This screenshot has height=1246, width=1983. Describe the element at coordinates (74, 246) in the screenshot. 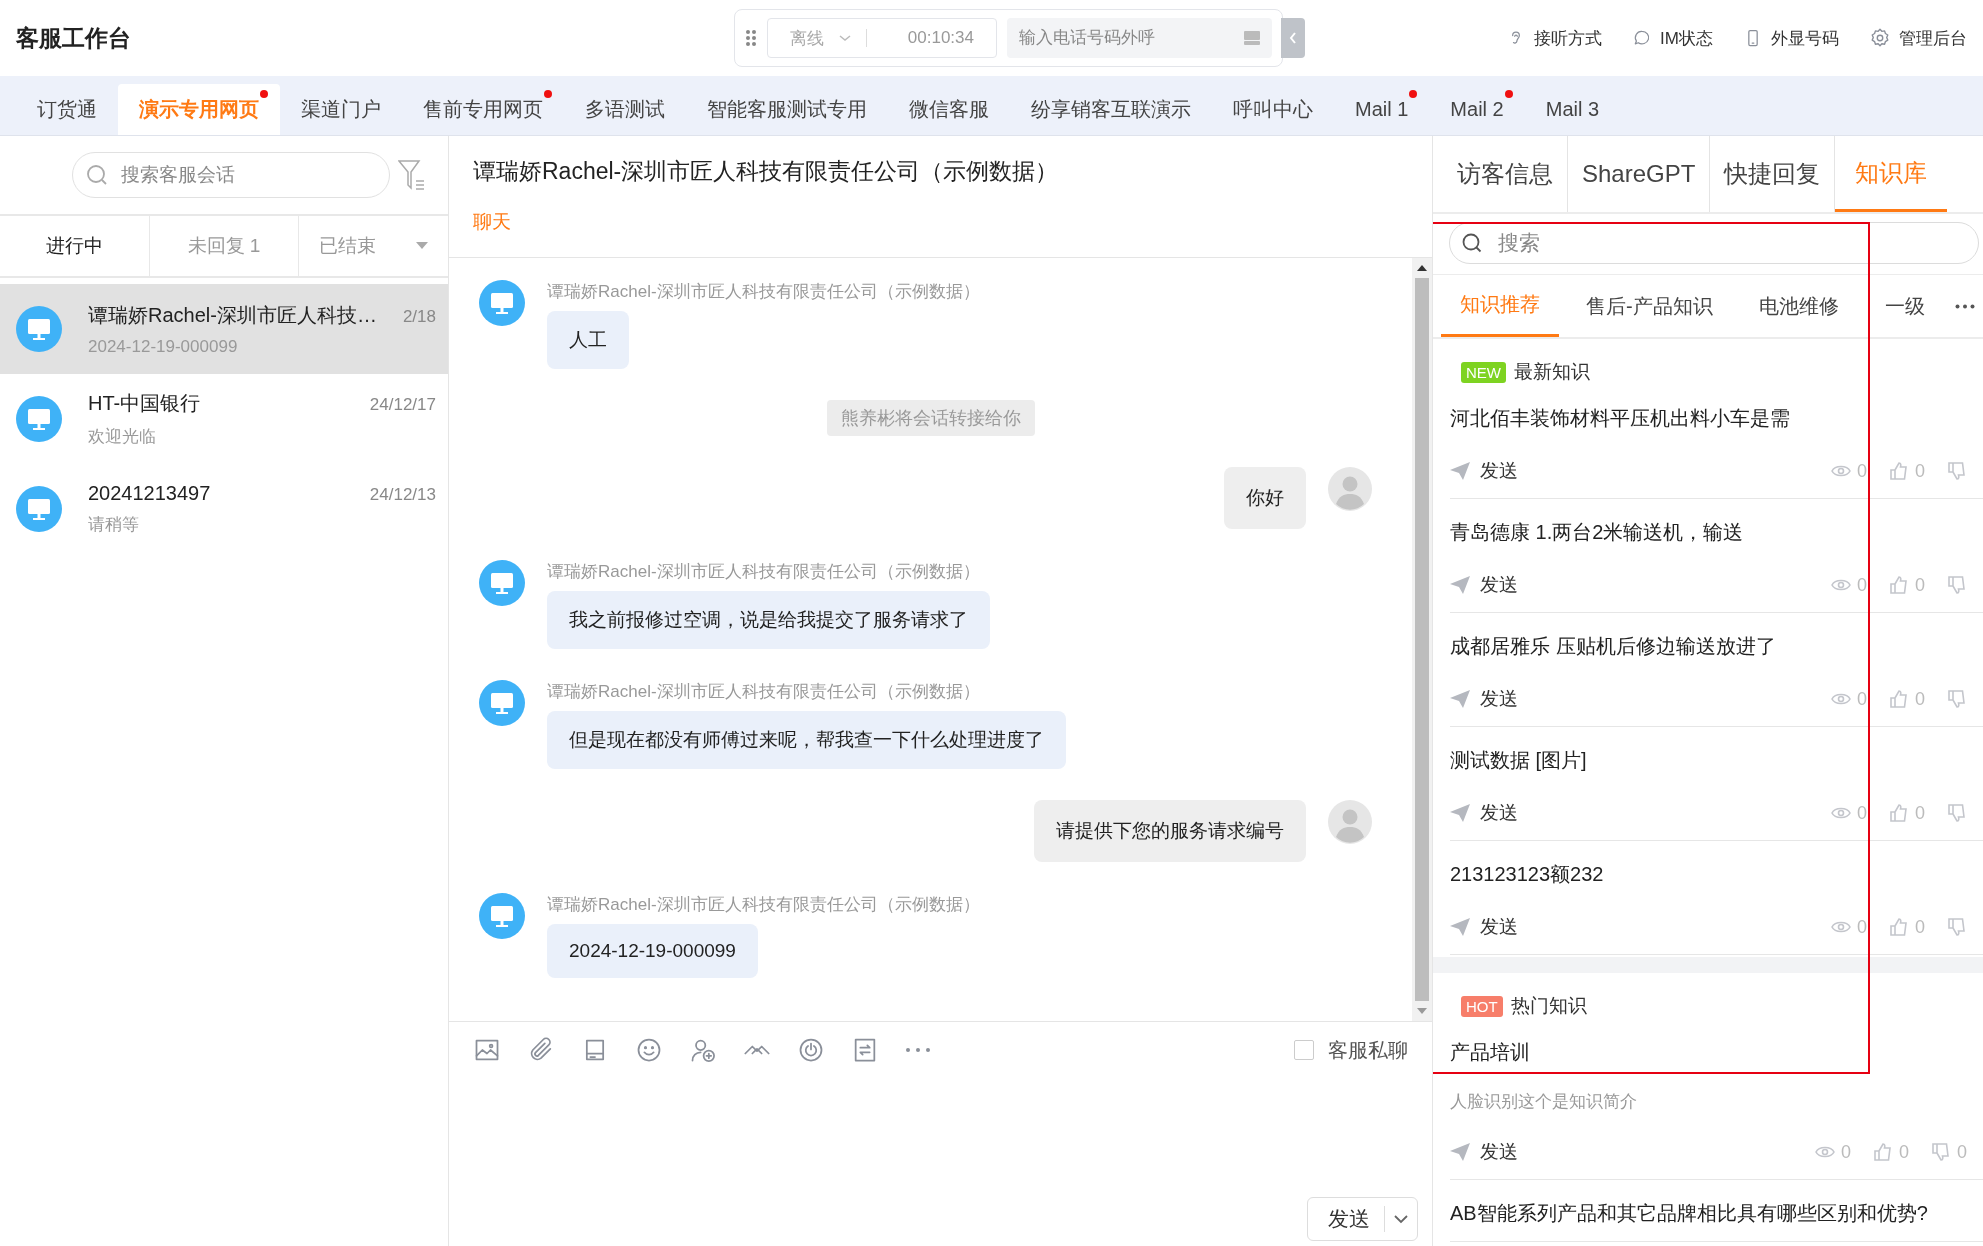

I see `status-filter-tab: 进行中` at that location.